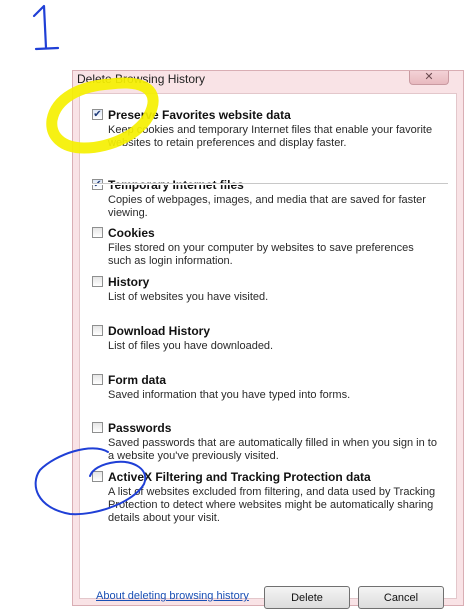 This screenshot has height=609, width=468. Describe the element at coordinates (139, 428) in the screenshot. I see `option-title: Passwords` at that location.